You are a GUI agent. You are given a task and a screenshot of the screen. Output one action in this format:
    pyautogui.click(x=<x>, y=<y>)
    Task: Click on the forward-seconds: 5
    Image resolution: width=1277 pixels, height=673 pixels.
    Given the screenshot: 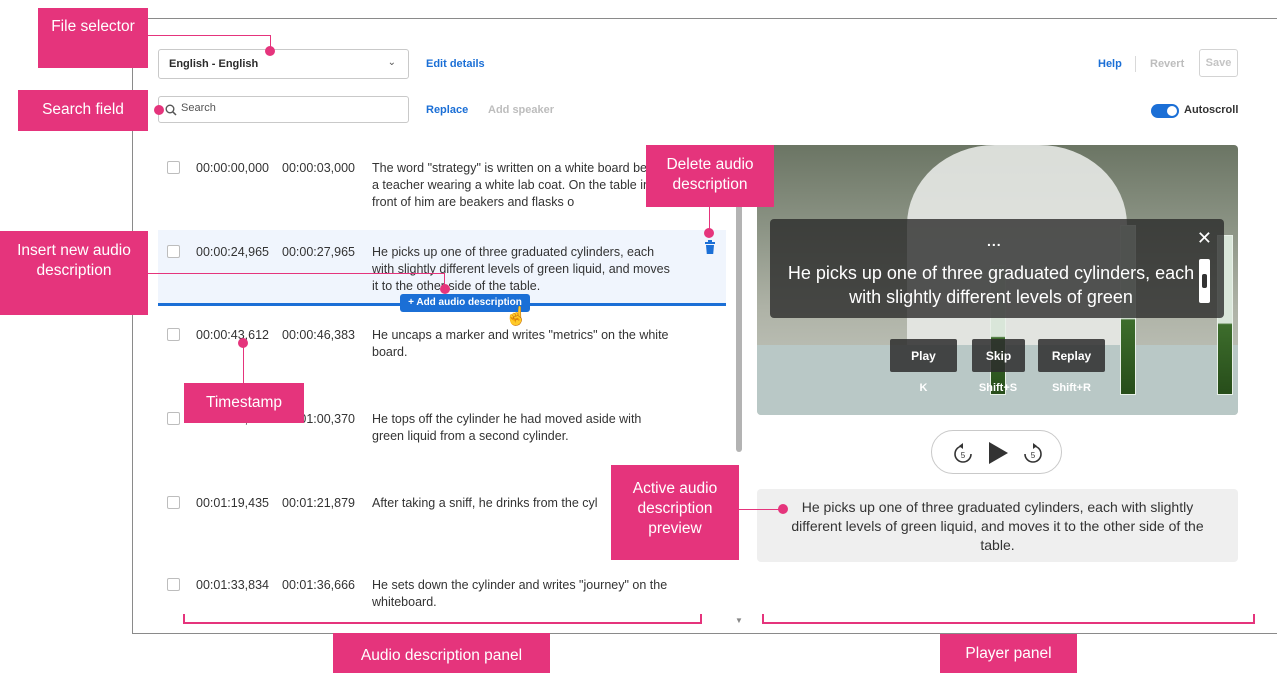 What is the action you would take?
    pyautogui.click(x=1033, y=455)
    